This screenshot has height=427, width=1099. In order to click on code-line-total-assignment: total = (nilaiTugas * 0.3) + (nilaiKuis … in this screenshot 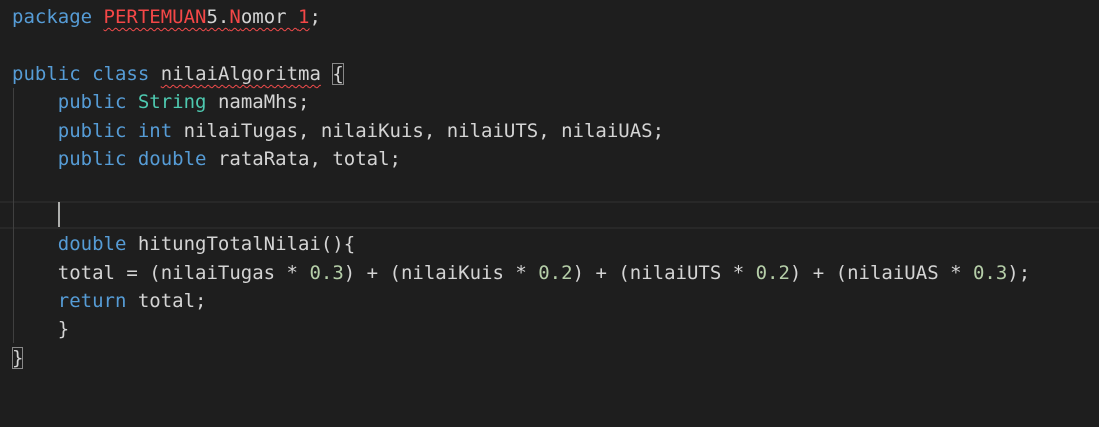, I will do `click(521, 273)`.